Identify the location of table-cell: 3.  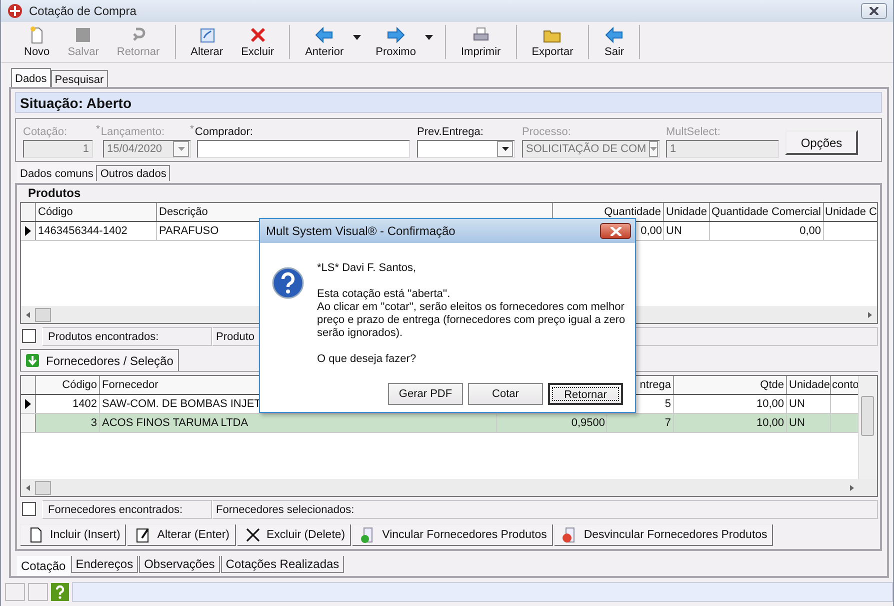
(93, 423).